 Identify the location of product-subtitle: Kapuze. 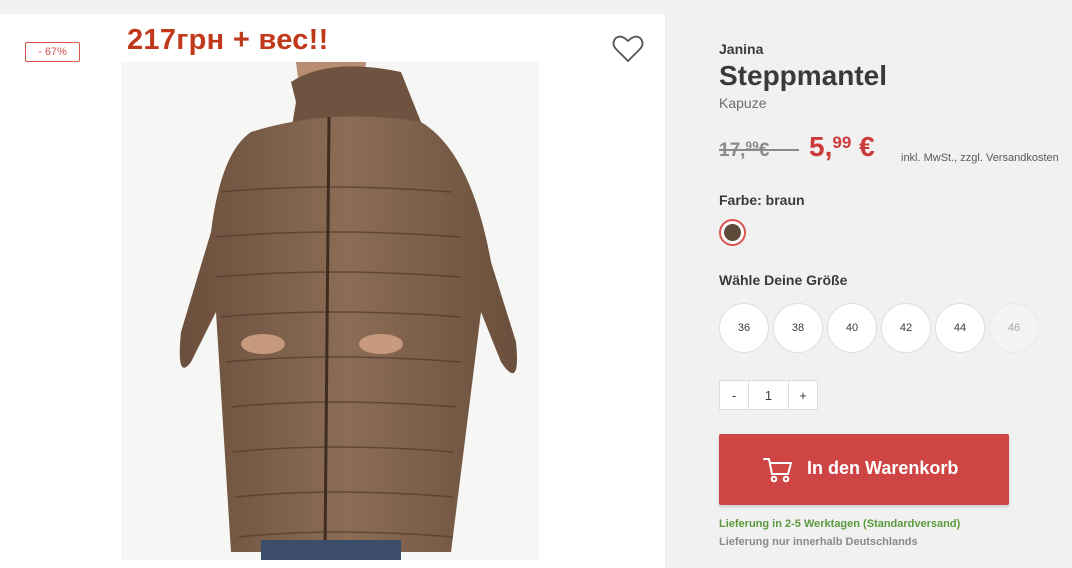
(743, 103).